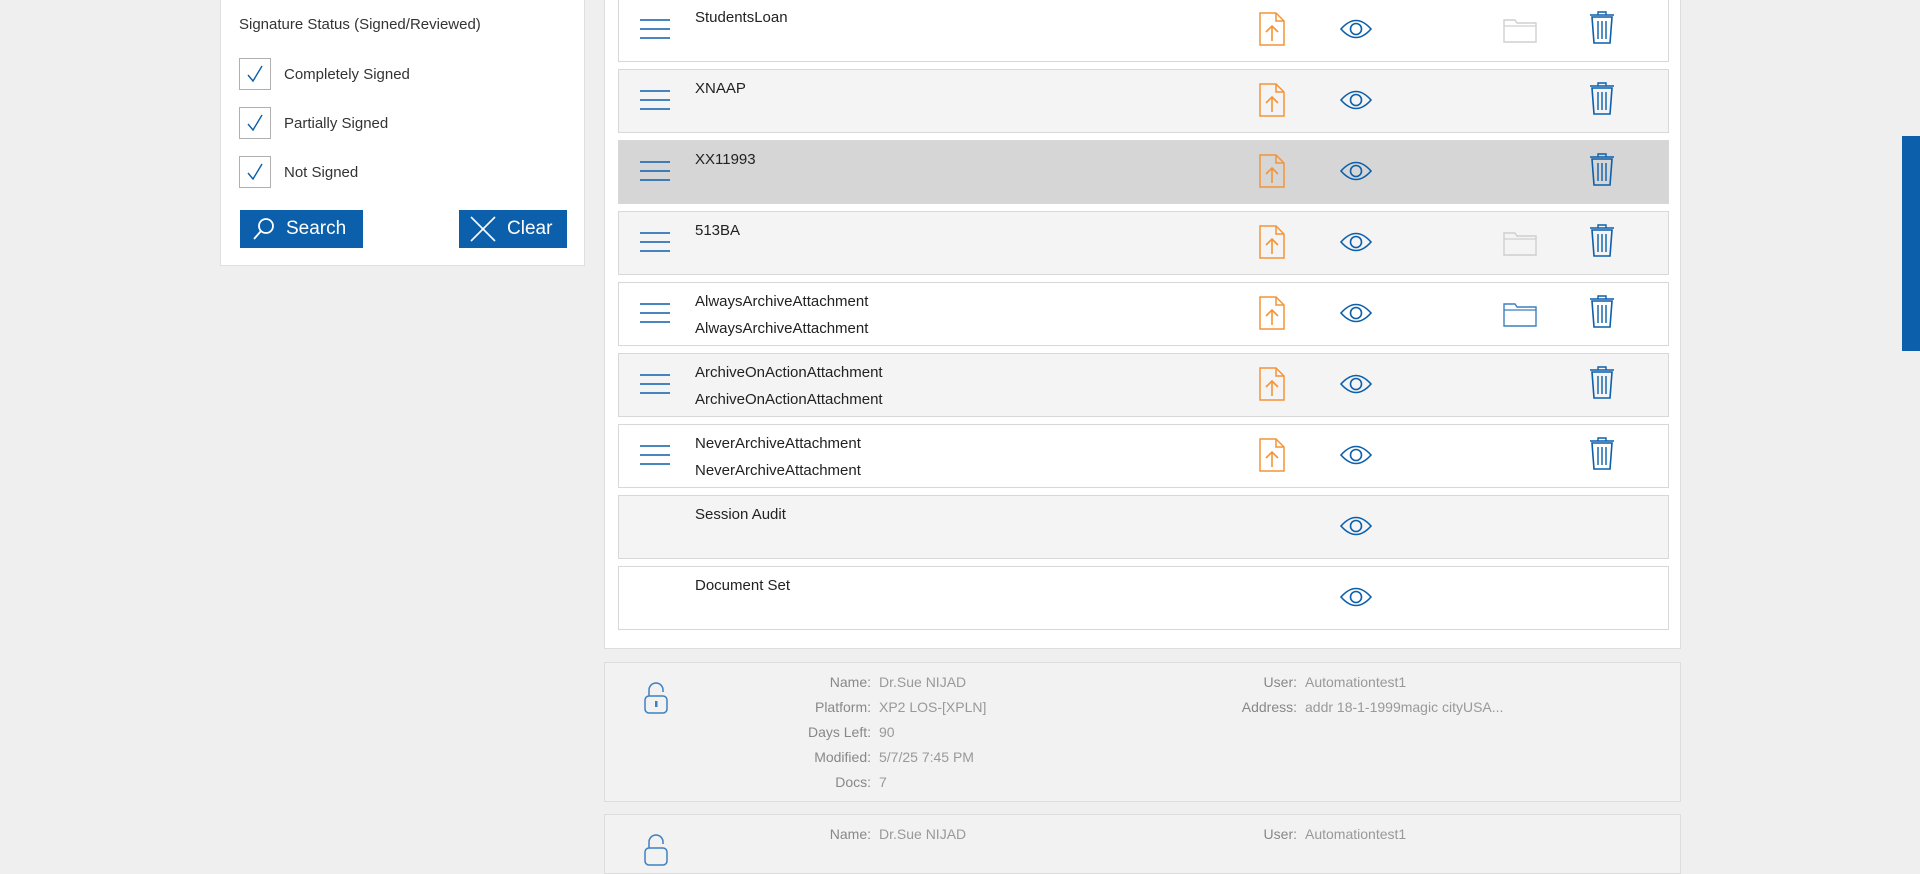  I want to click on field-value: 5/7/25 7:45 PM, so click(926, 757).